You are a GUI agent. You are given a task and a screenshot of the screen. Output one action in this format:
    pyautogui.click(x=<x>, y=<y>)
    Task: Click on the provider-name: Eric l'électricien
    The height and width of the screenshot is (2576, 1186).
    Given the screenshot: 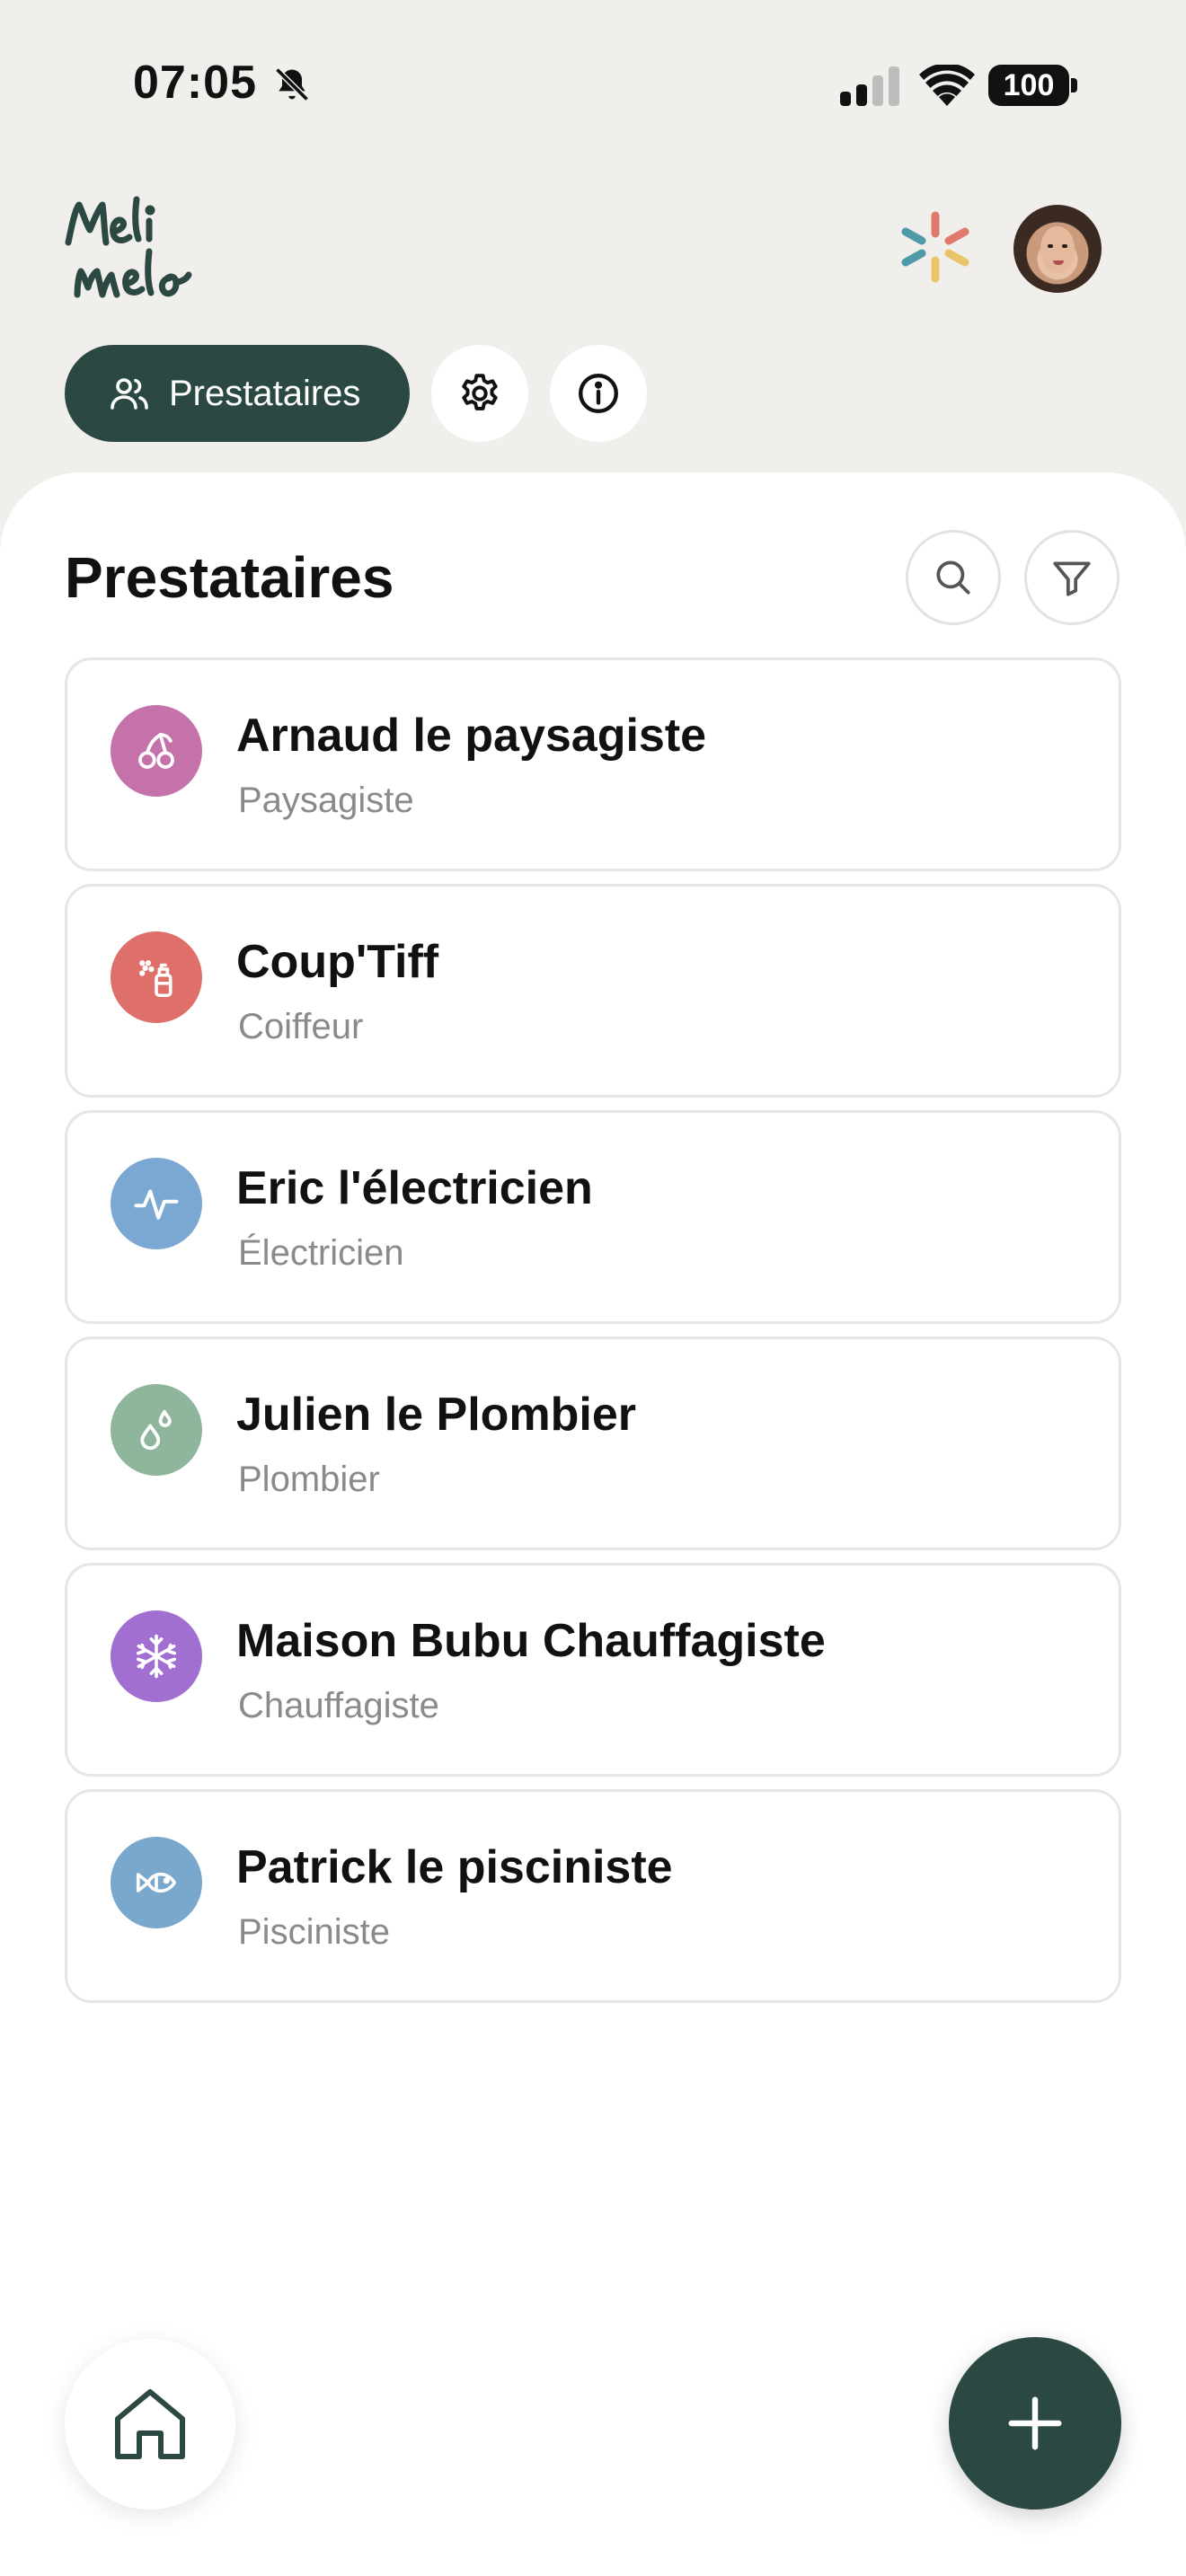 What is the action you would take?
    pyautogui.click(x=414, y=1188)
    